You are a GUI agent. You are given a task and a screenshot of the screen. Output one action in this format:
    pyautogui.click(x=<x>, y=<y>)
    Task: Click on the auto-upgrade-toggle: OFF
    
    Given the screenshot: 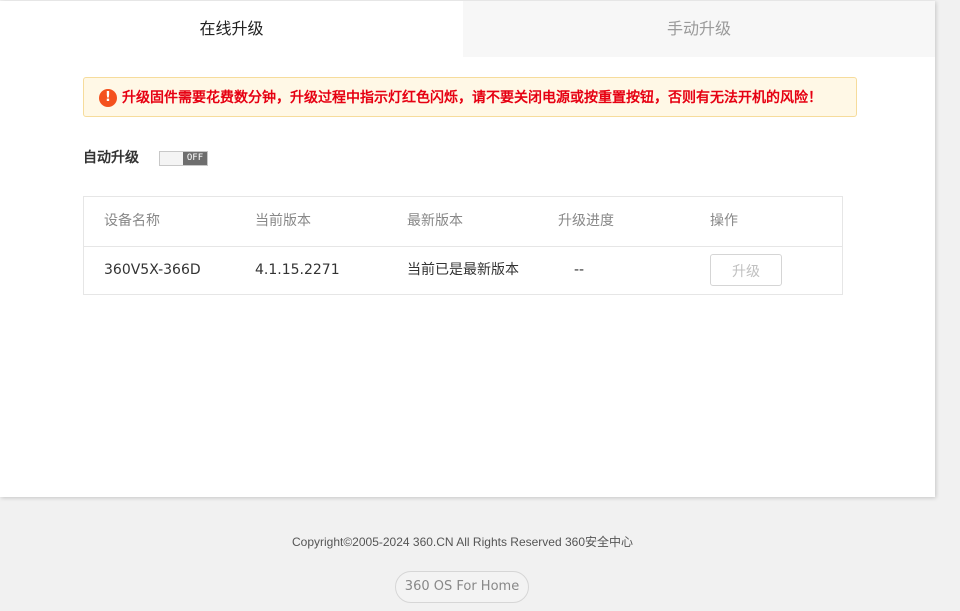 What is the action you would take?
    pyautogui.click(x=183, y=158)
    